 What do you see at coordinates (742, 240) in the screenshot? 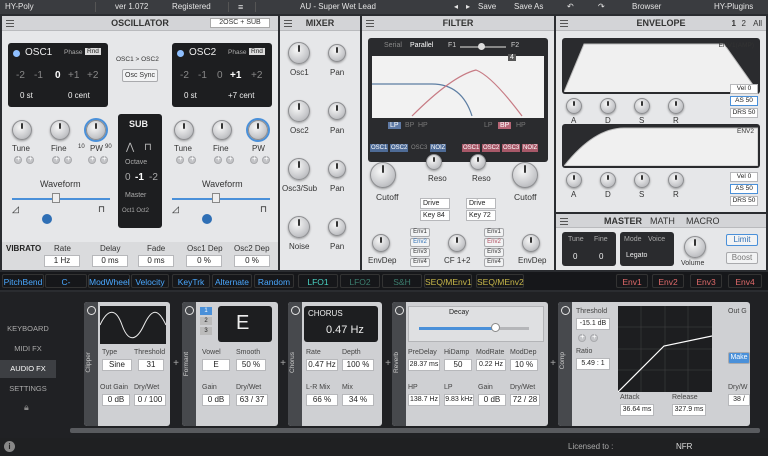
I see `limit-button: Limit` at bounding box center [742, 240].